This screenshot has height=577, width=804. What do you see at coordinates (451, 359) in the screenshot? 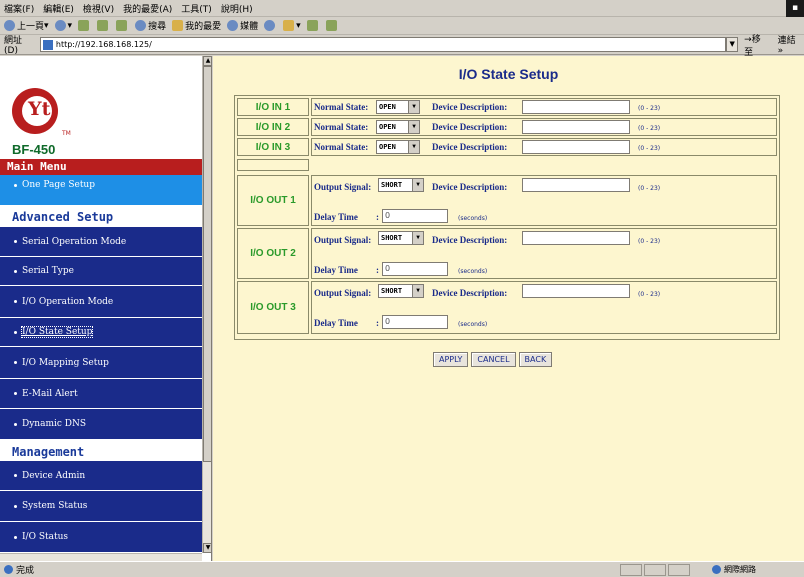
I see `apply-button: APPLY` at bounding box center [451, 359].